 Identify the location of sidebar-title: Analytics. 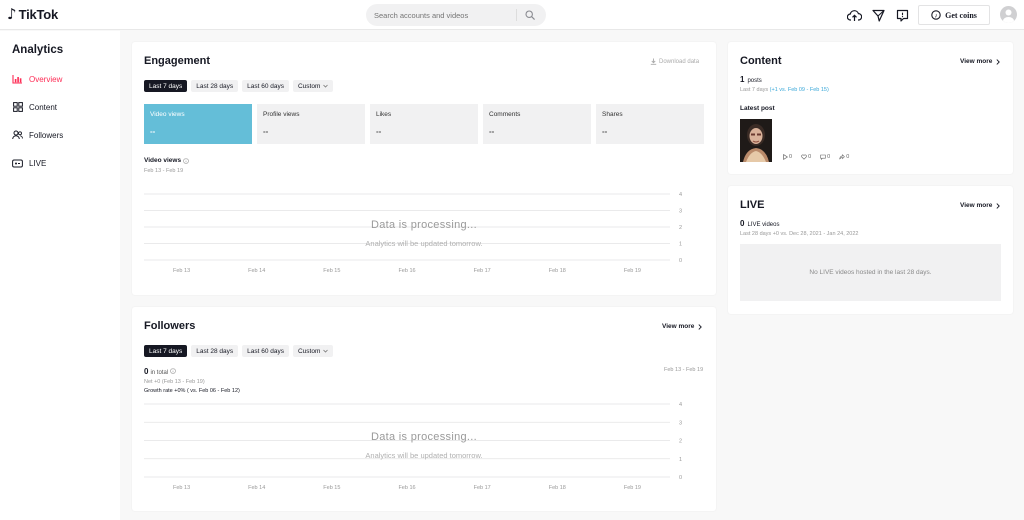
(38, 50).